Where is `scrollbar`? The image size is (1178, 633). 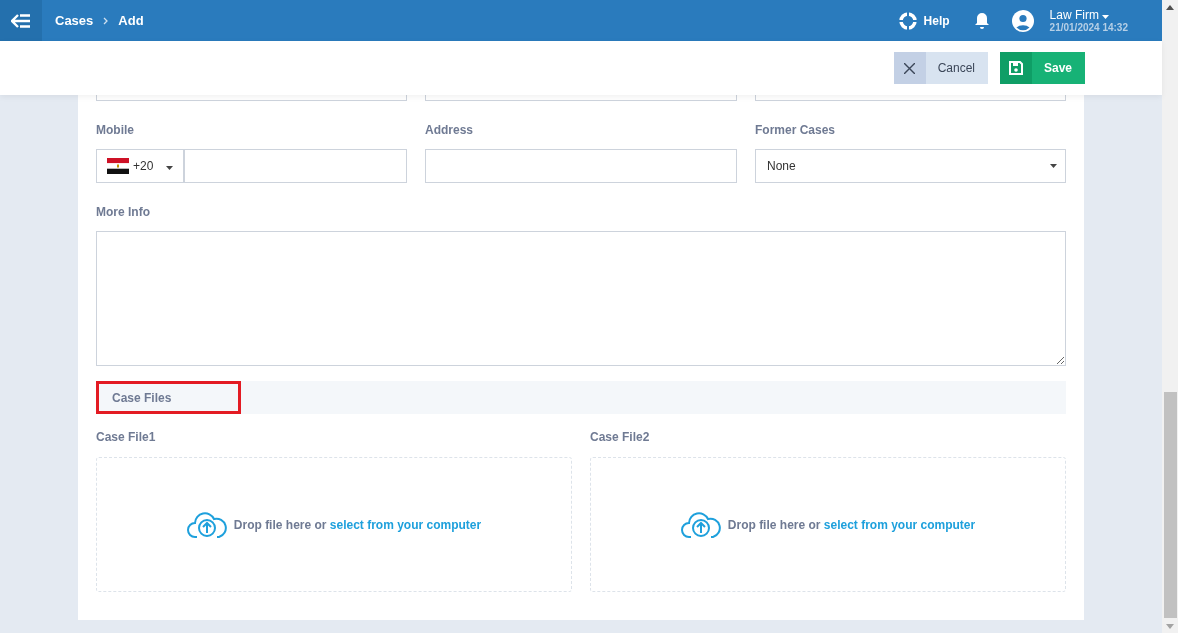
scrollbar is located at coordinates (1170, 316).